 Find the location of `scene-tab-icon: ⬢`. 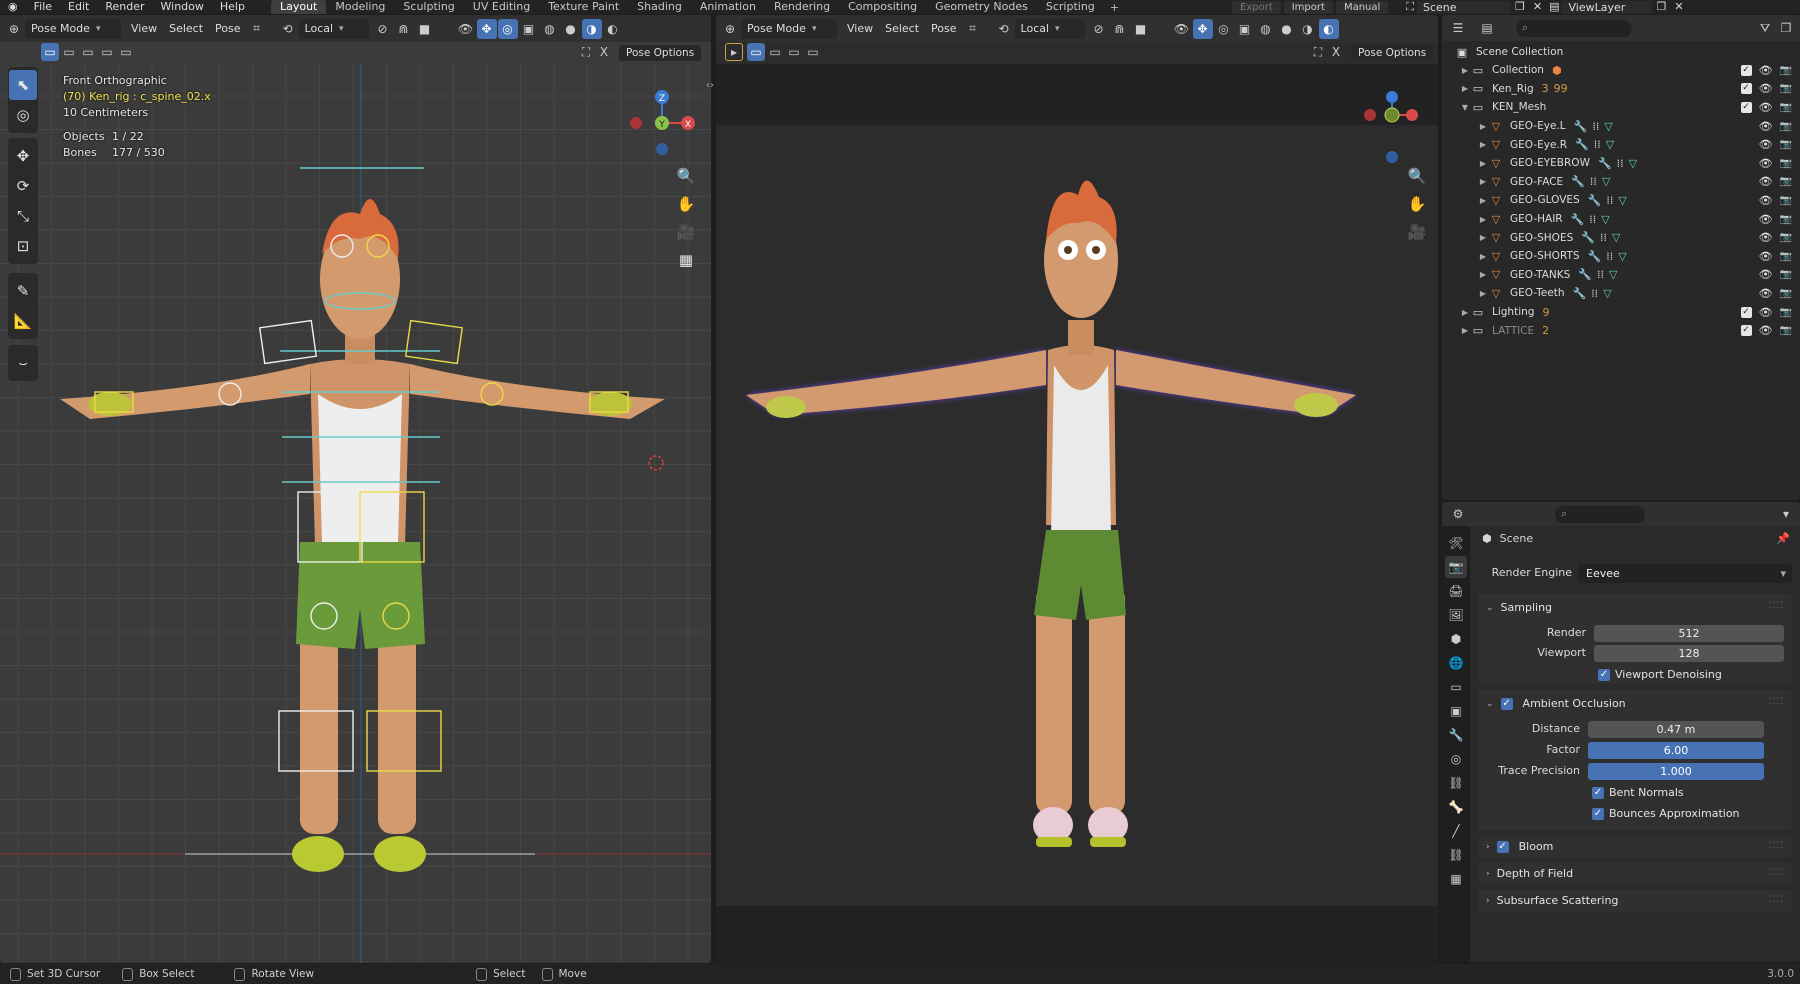

scene-tab-icon: ⬢ is located at coordinates (1456, 639).